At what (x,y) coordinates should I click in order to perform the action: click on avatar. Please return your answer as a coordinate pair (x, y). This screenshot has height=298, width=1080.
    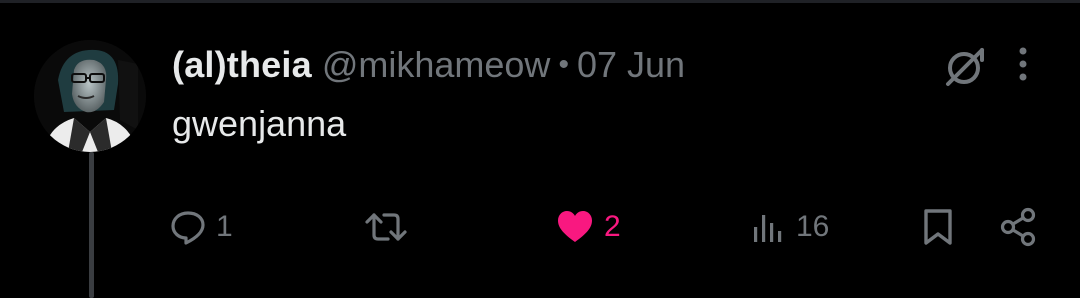
    Looking at the image, I should click on (90, 96).